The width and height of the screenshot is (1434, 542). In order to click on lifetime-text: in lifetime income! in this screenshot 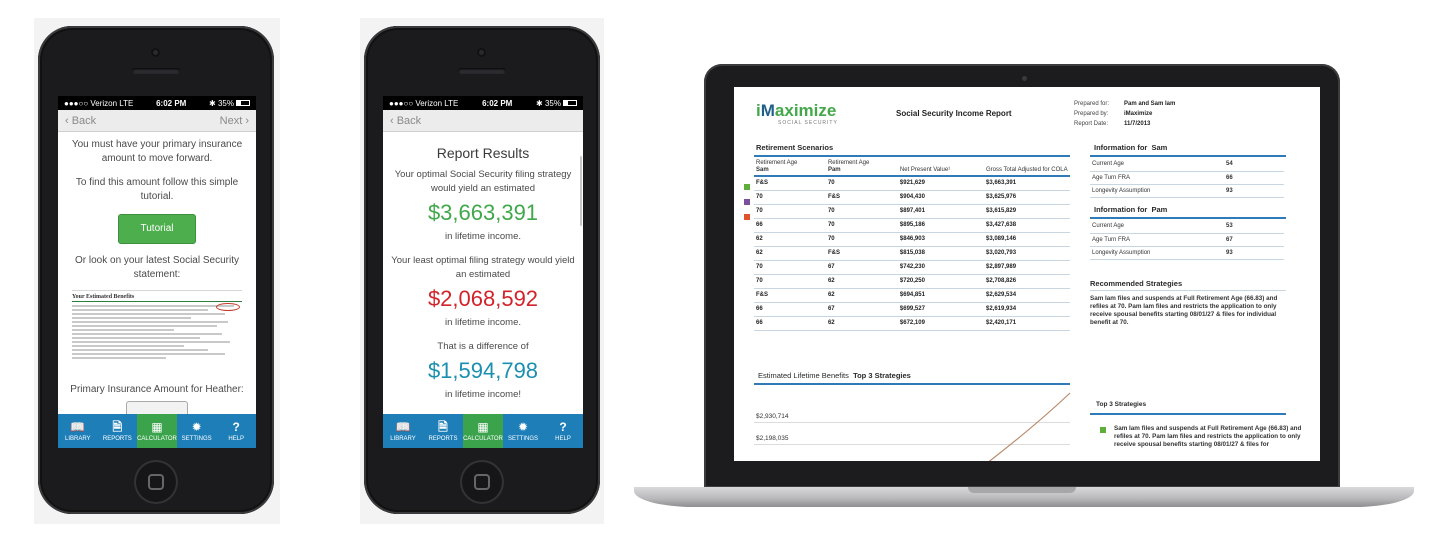, I will do `click(483, 394)`.